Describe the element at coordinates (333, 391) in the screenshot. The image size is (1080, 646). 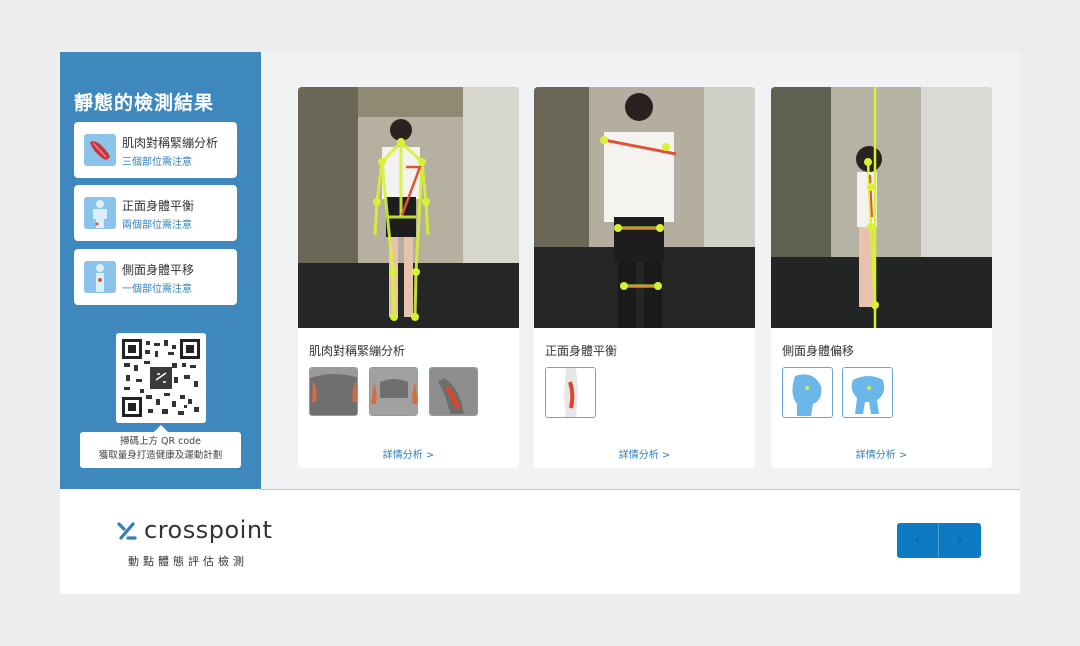
I see `shoulder-muscle-image` at that location.